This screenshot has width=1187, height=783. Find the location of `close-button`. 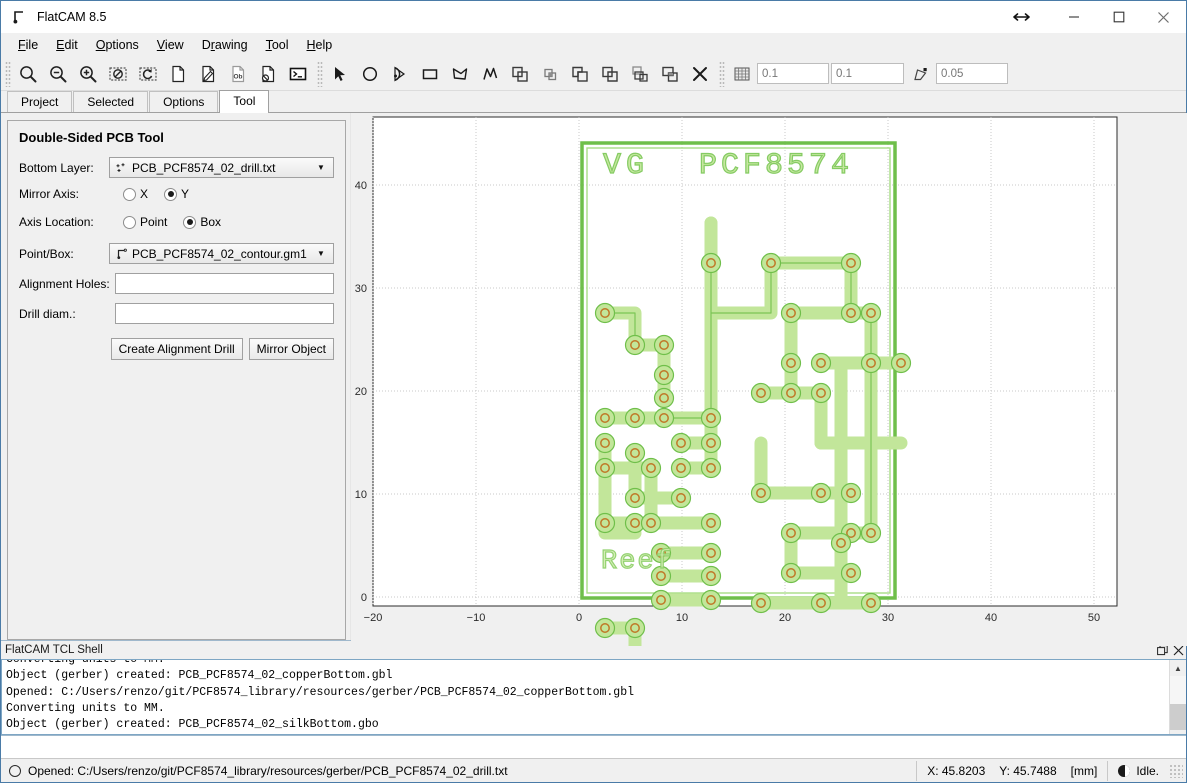

close-button is located at coordinates (1163, 17).